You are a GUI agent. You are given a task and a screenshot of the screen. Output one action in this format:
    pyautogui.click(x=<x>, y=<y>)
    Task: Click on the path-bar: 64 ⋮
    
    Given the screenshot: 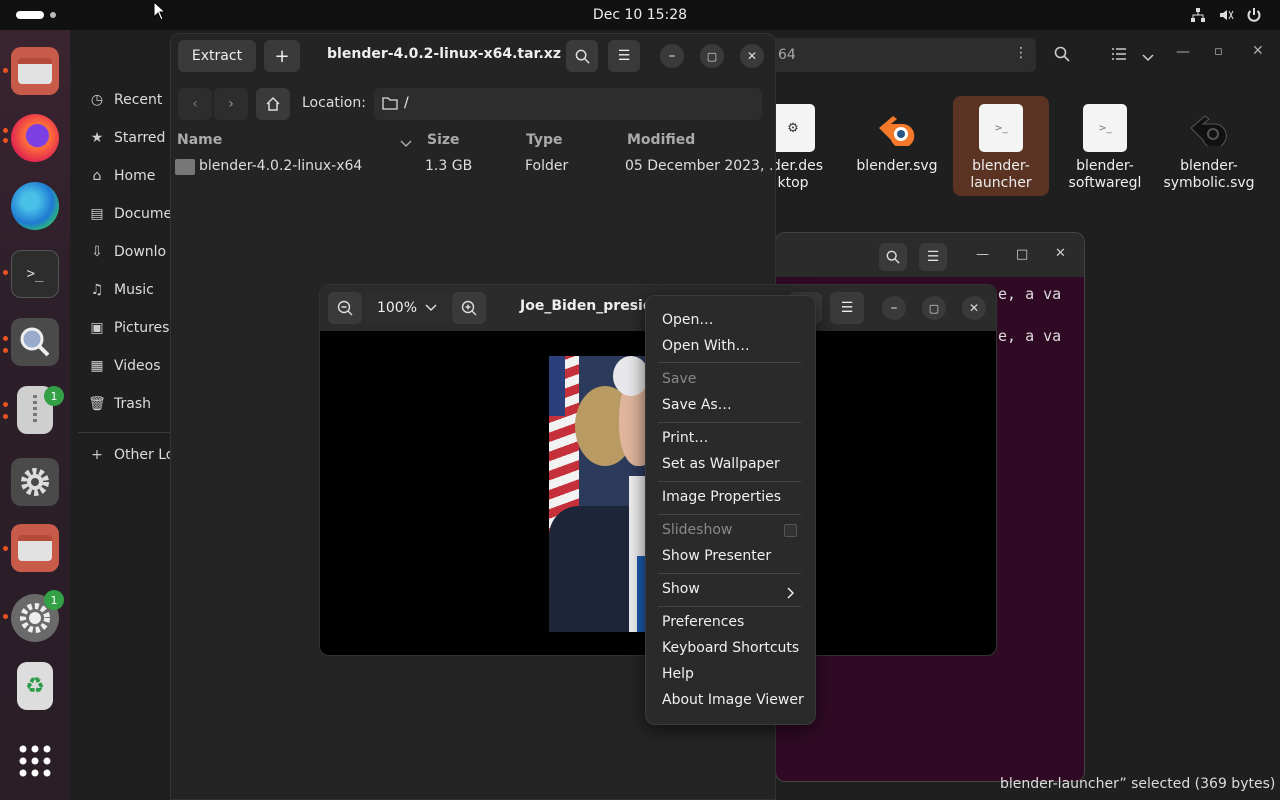 What is the action you would take?
    pyautogui.click(x=903, y=55)
    